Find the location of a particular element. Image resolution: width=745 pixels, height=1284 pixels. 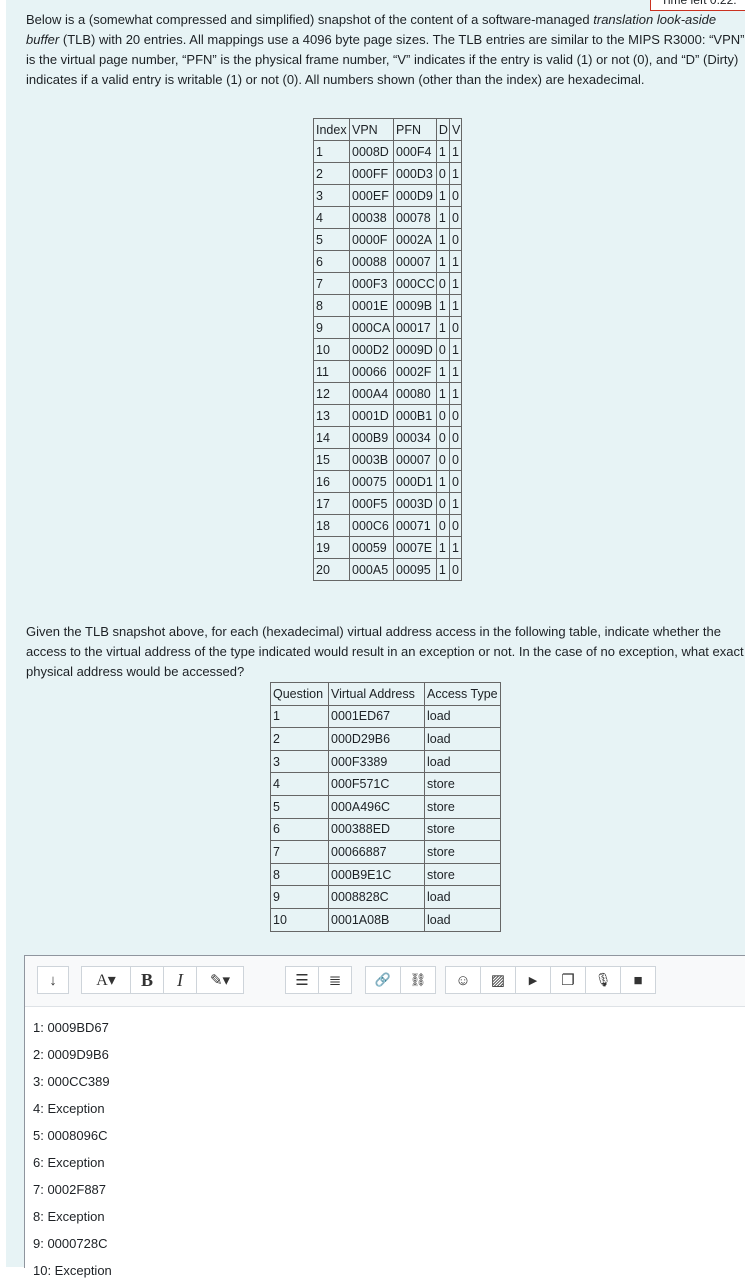

table-cell: 17 is located at coordinates (331, 503).